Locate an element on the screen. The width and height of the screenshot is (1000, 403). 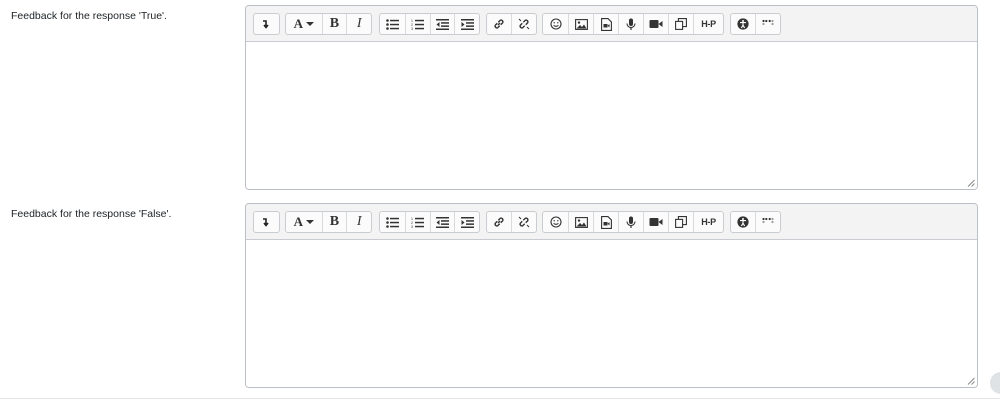
feedback-true-label: Feedback for the response 'True'. is located at coordinates (89, 16).